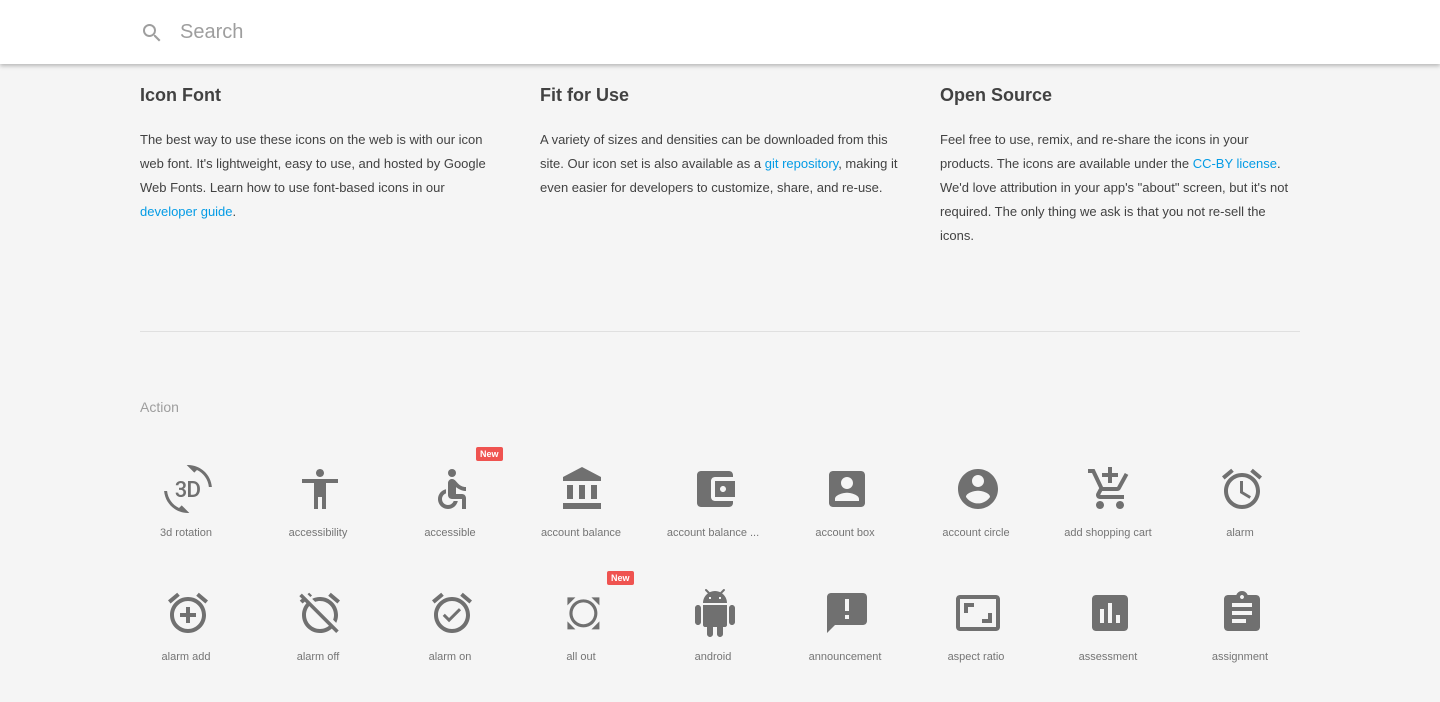 This screenshot has width=1440, height=702. What do you see at coordinates (845, 533) in the screenshot?
I see `icon-label: account box` at bounding box center [845, 533].